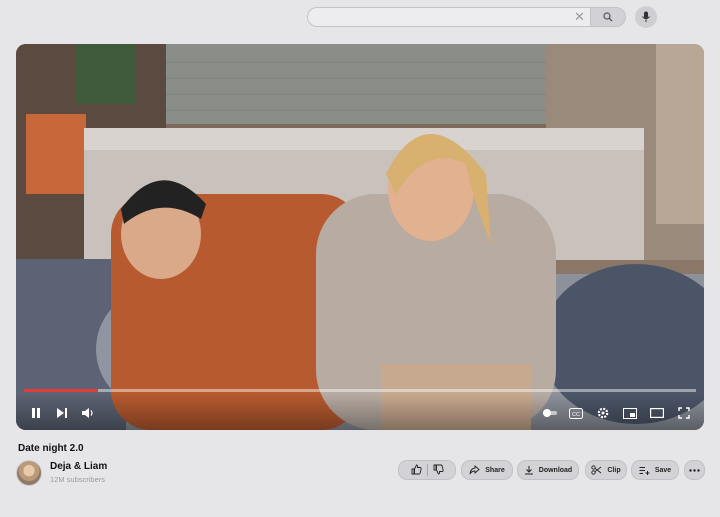 The width and height of the screenshot is (720, 517). I want to click on theater-mode-button, so click(657, 413).